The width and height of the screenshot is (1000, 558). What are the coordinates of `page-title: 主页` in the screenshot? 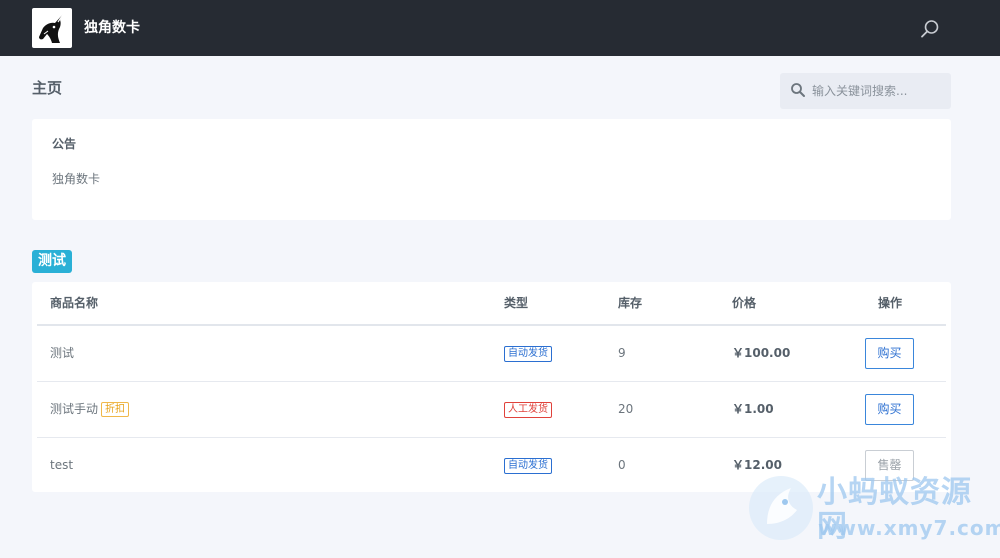 It's located at (47, 88).